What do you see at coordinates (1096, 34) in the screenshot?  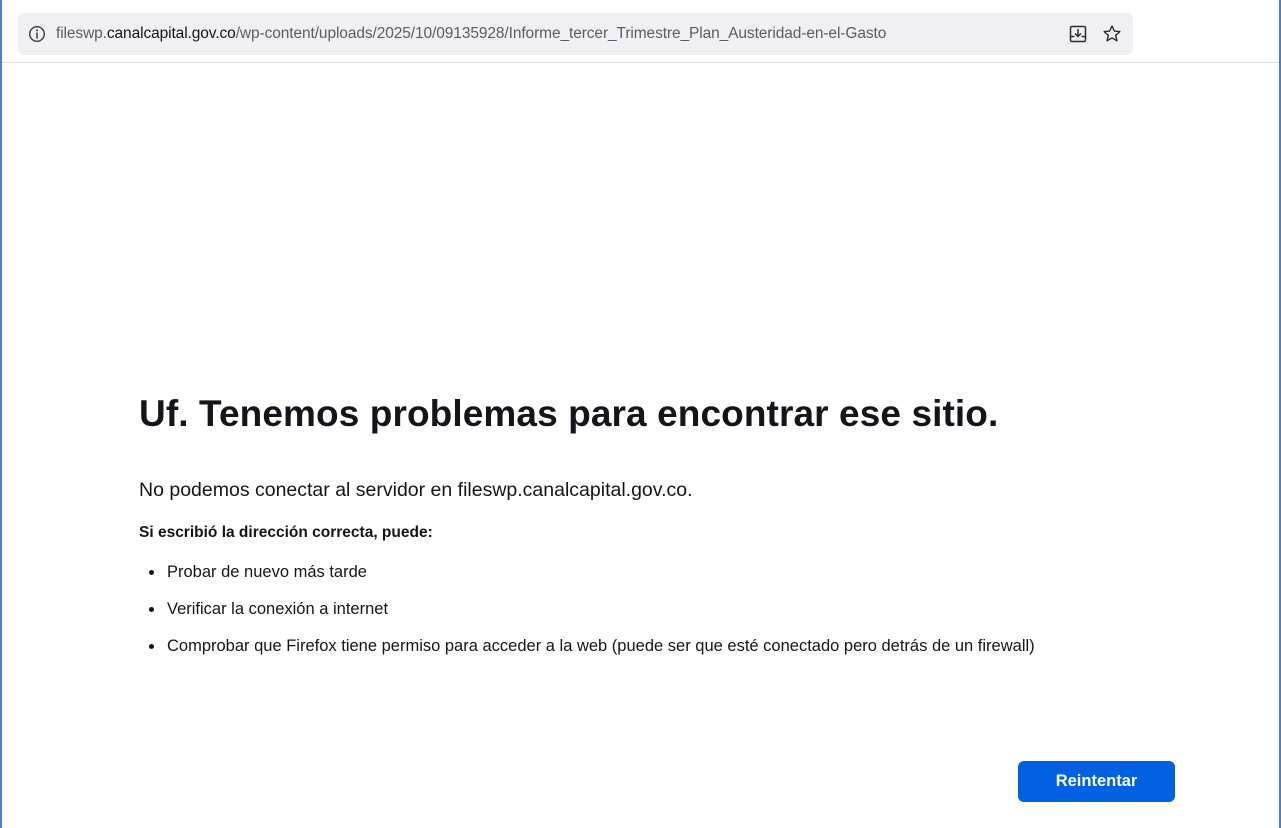 I see `url-actions` at bounding box center [1096, 34].